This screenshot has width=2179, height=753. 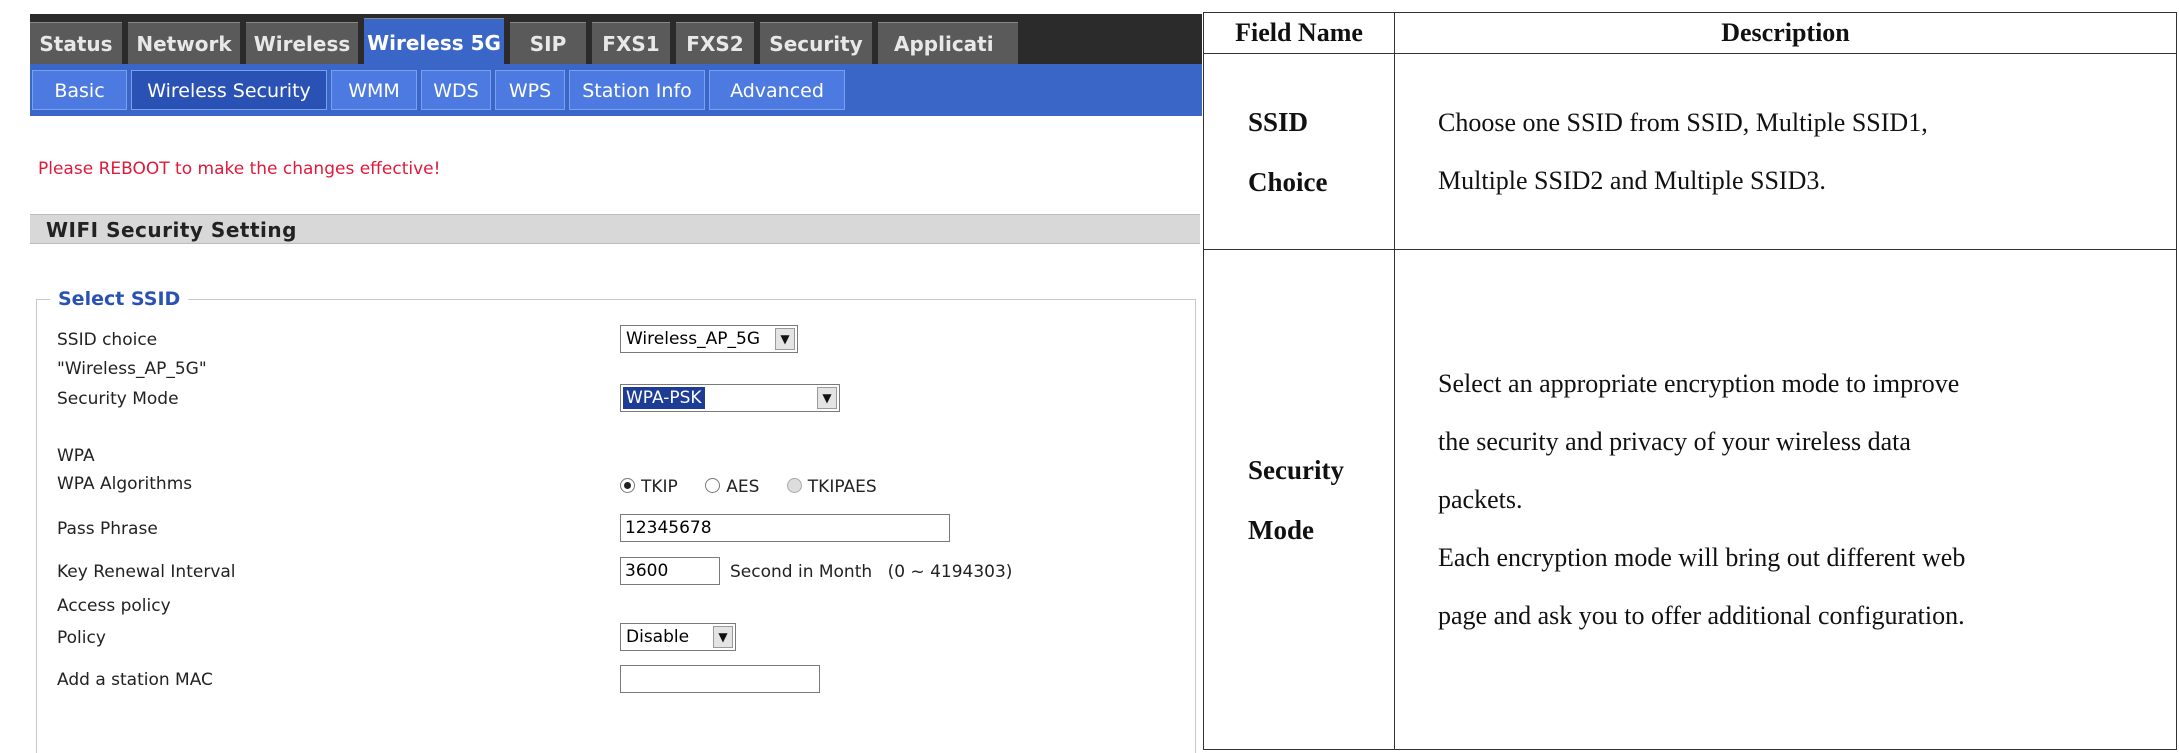 What do you see at coordinates (670, 571) in the screenshot?
I see `key-renewal-input: 3600` at bounding box center [670, 571].